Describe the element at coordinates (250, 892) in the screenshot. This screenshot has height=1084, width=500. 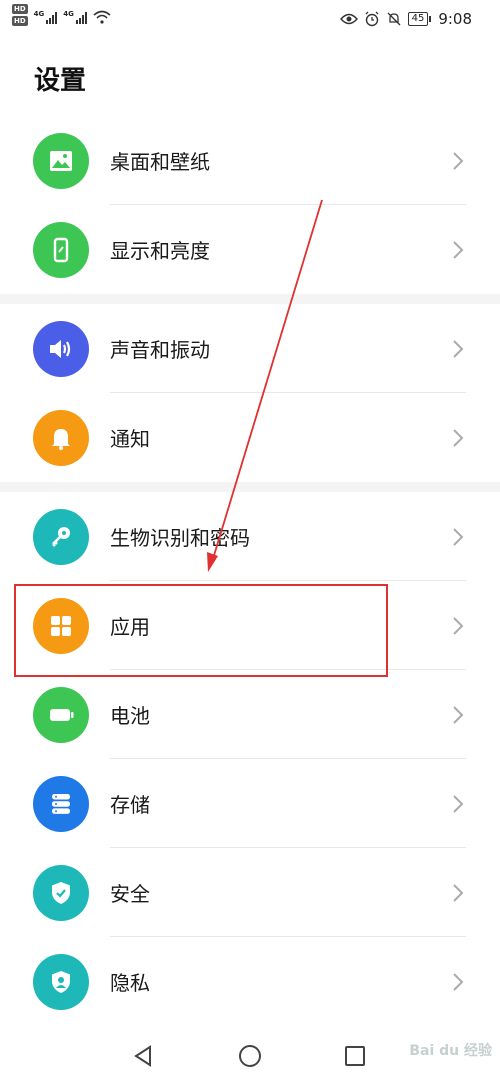
I see `settings-item-security: 安全` at that location.